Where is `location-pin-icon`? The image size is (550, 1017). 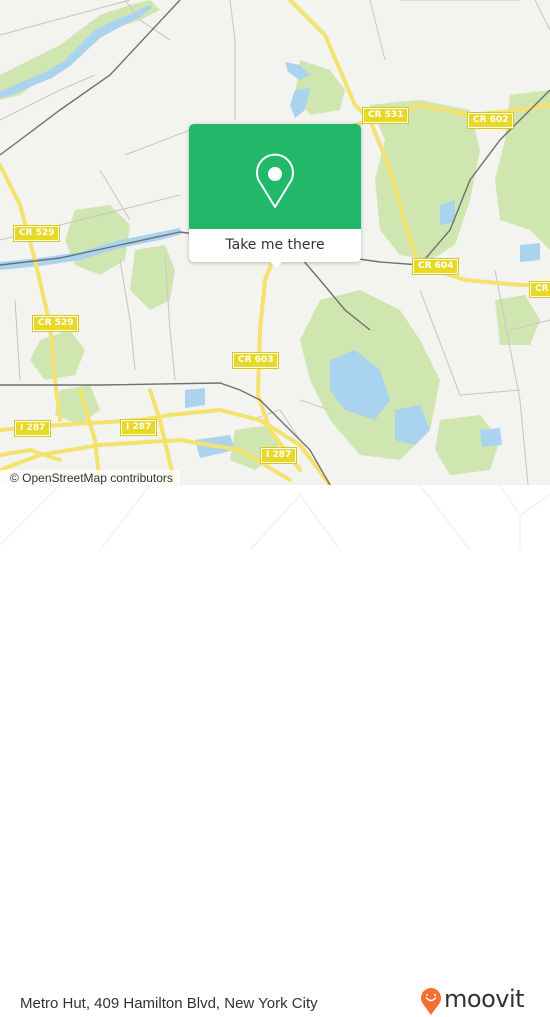
location-pin-icon is located at coordinates (275, 180).